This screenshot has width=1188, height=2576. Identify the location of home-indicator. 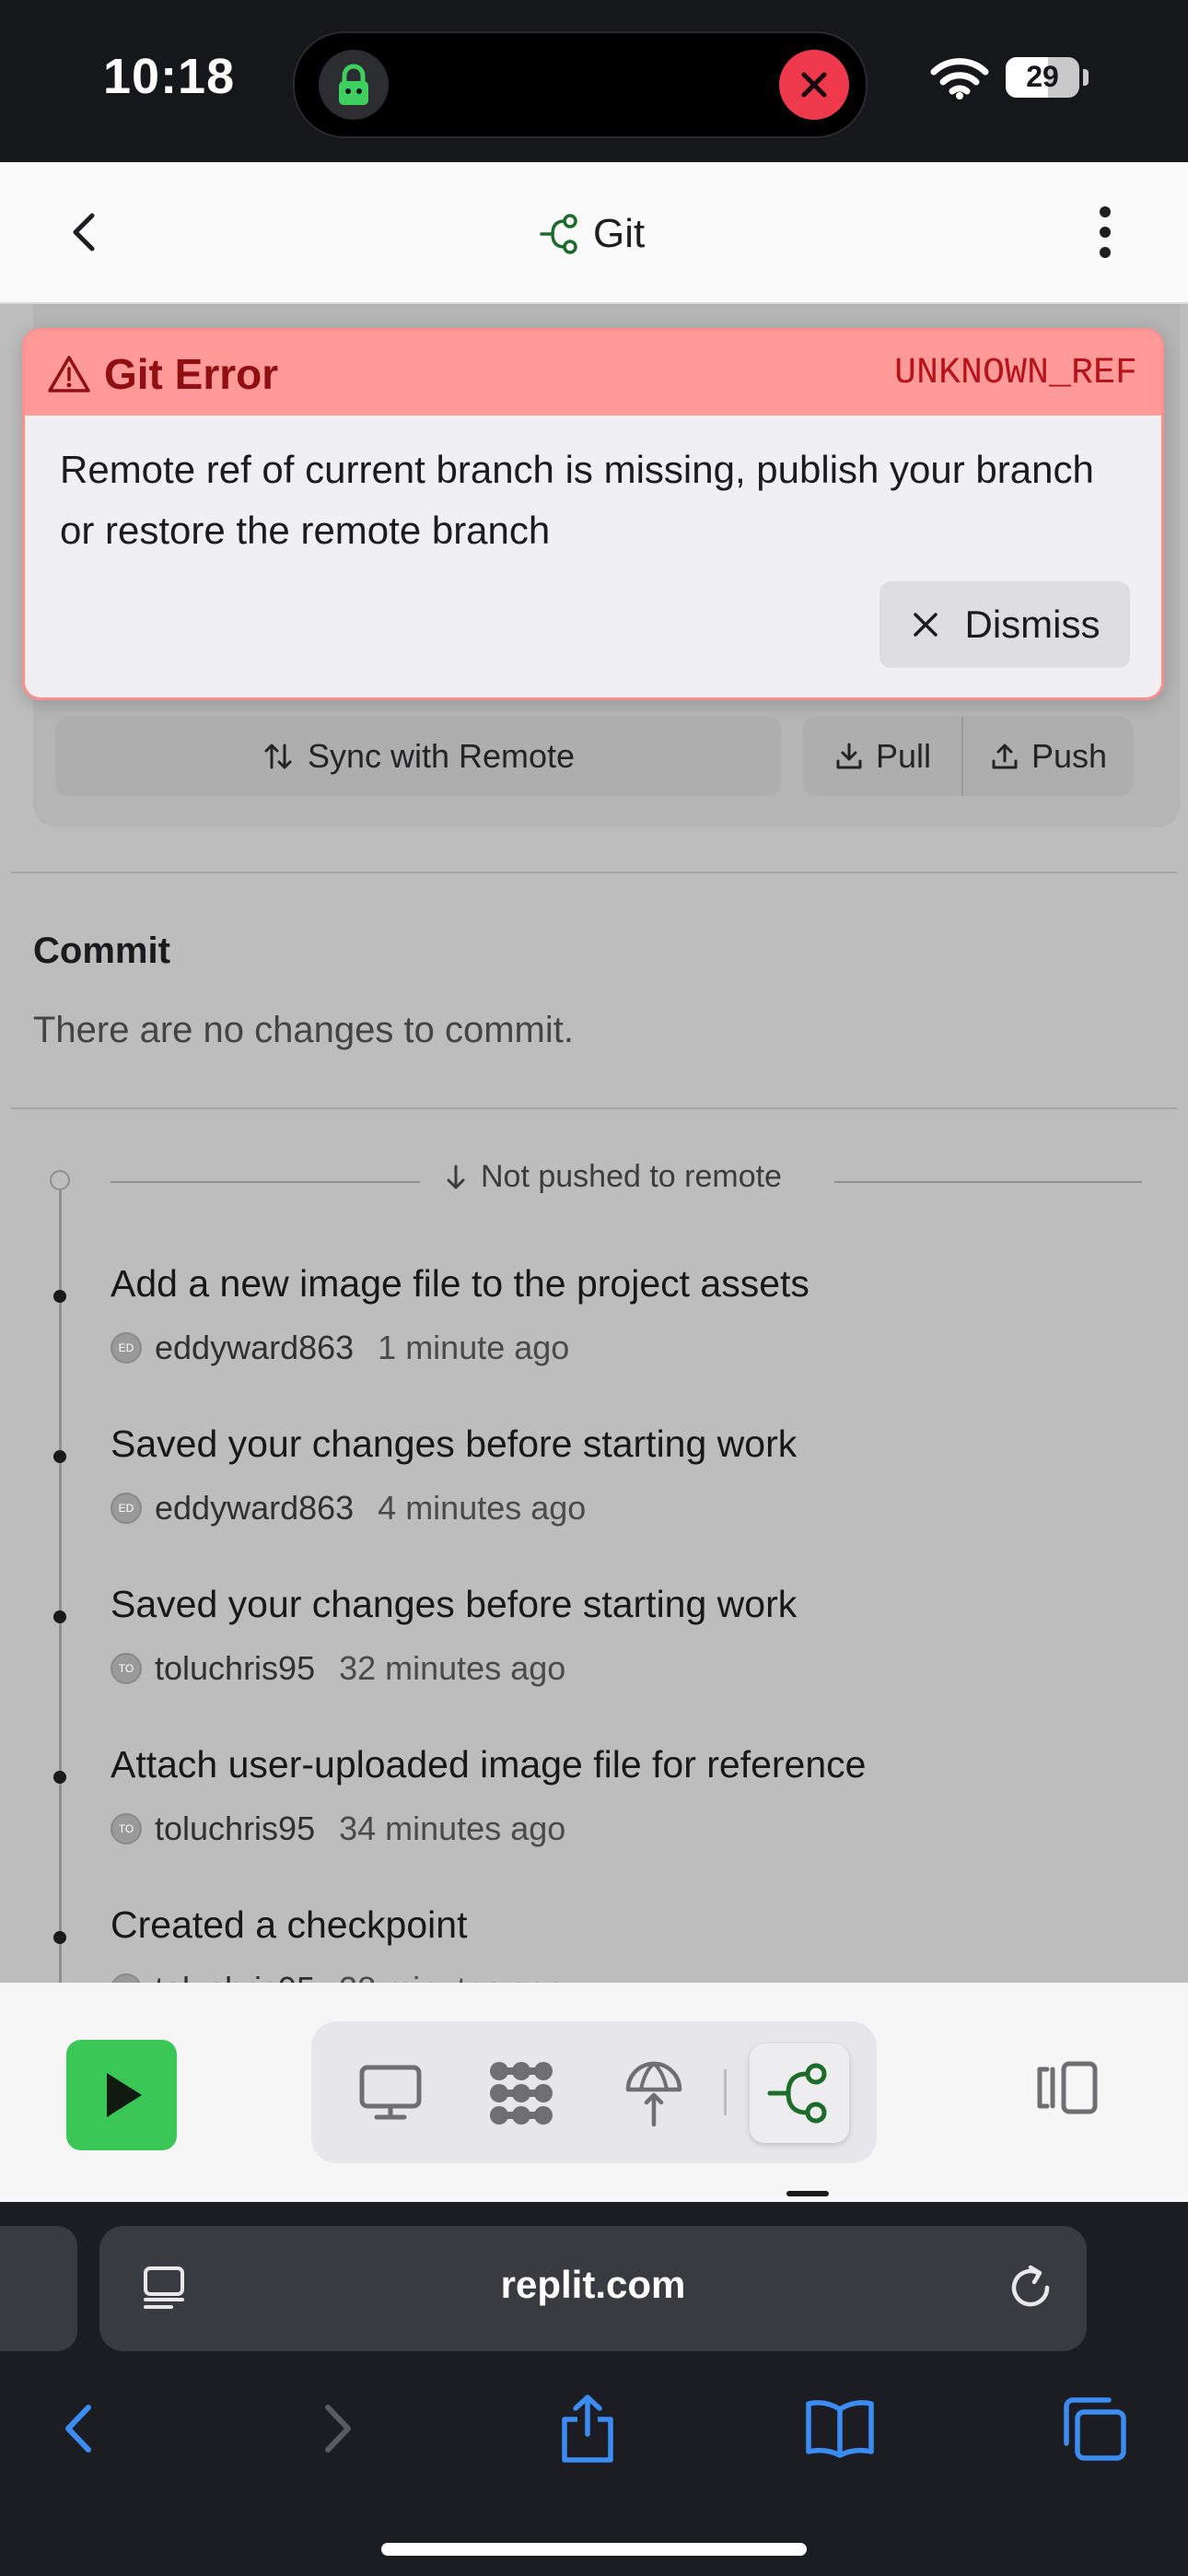
(594, 2549).